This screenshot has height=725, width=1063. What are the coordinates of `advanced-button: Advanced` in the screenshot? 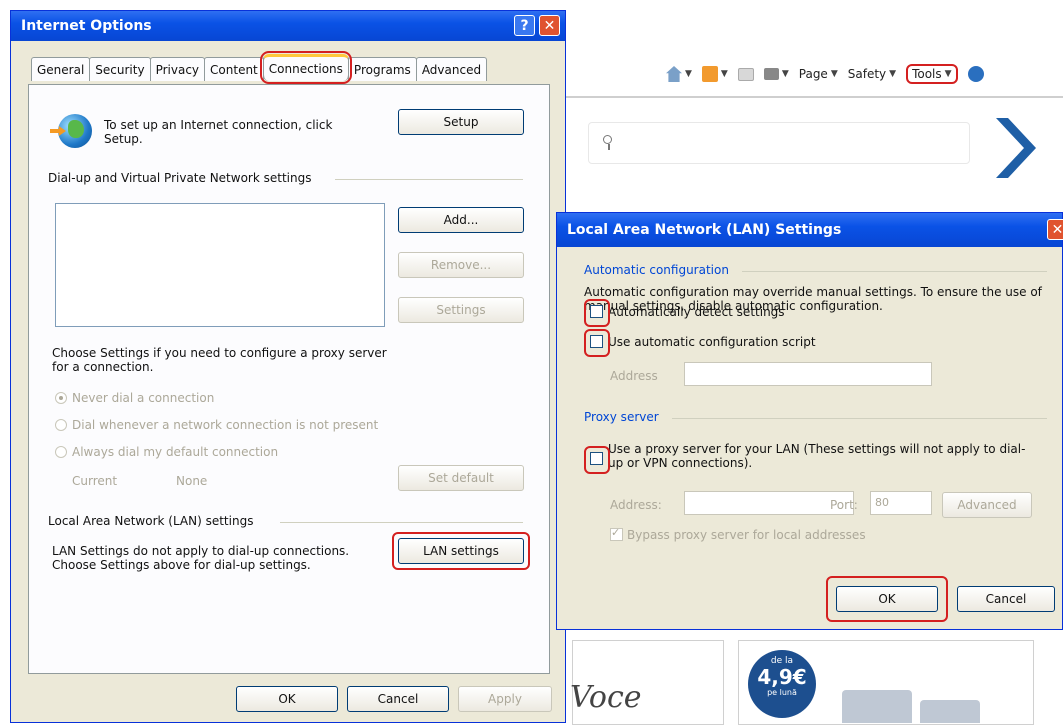 It's located at (987, 505).